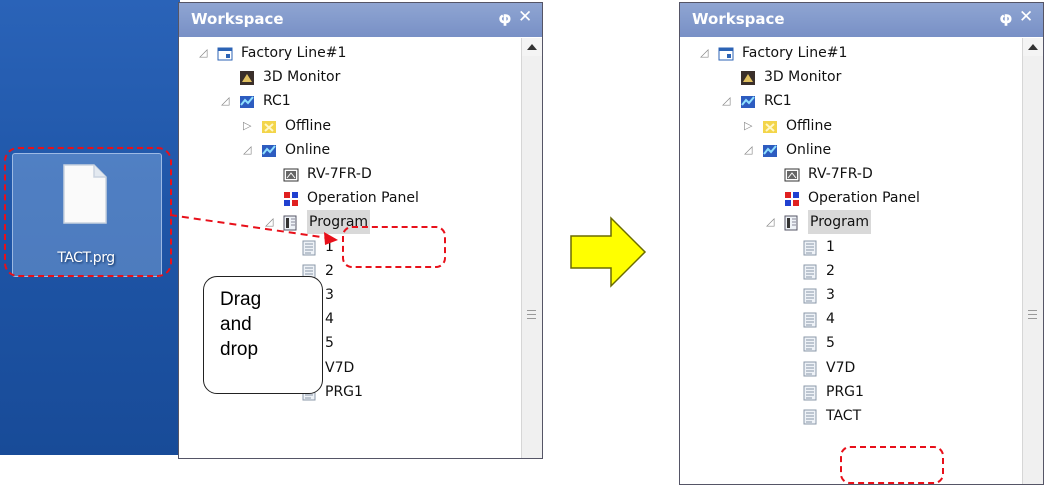  Describe the element at coordinates (236, 324) in the screenshot. I see `callout-line: and` at that location.